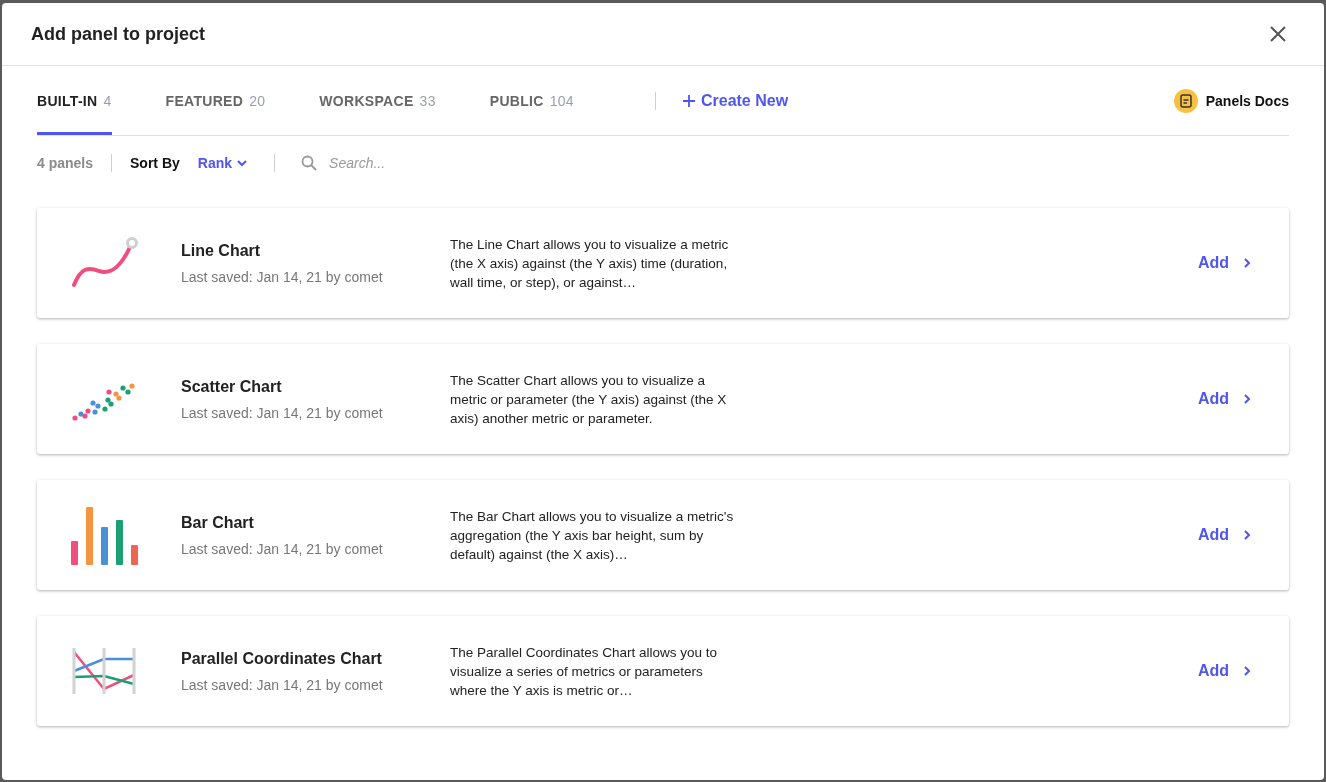 This screenshot has height=782, width=1326. I want to click on document-icon, so click(1185, 100).